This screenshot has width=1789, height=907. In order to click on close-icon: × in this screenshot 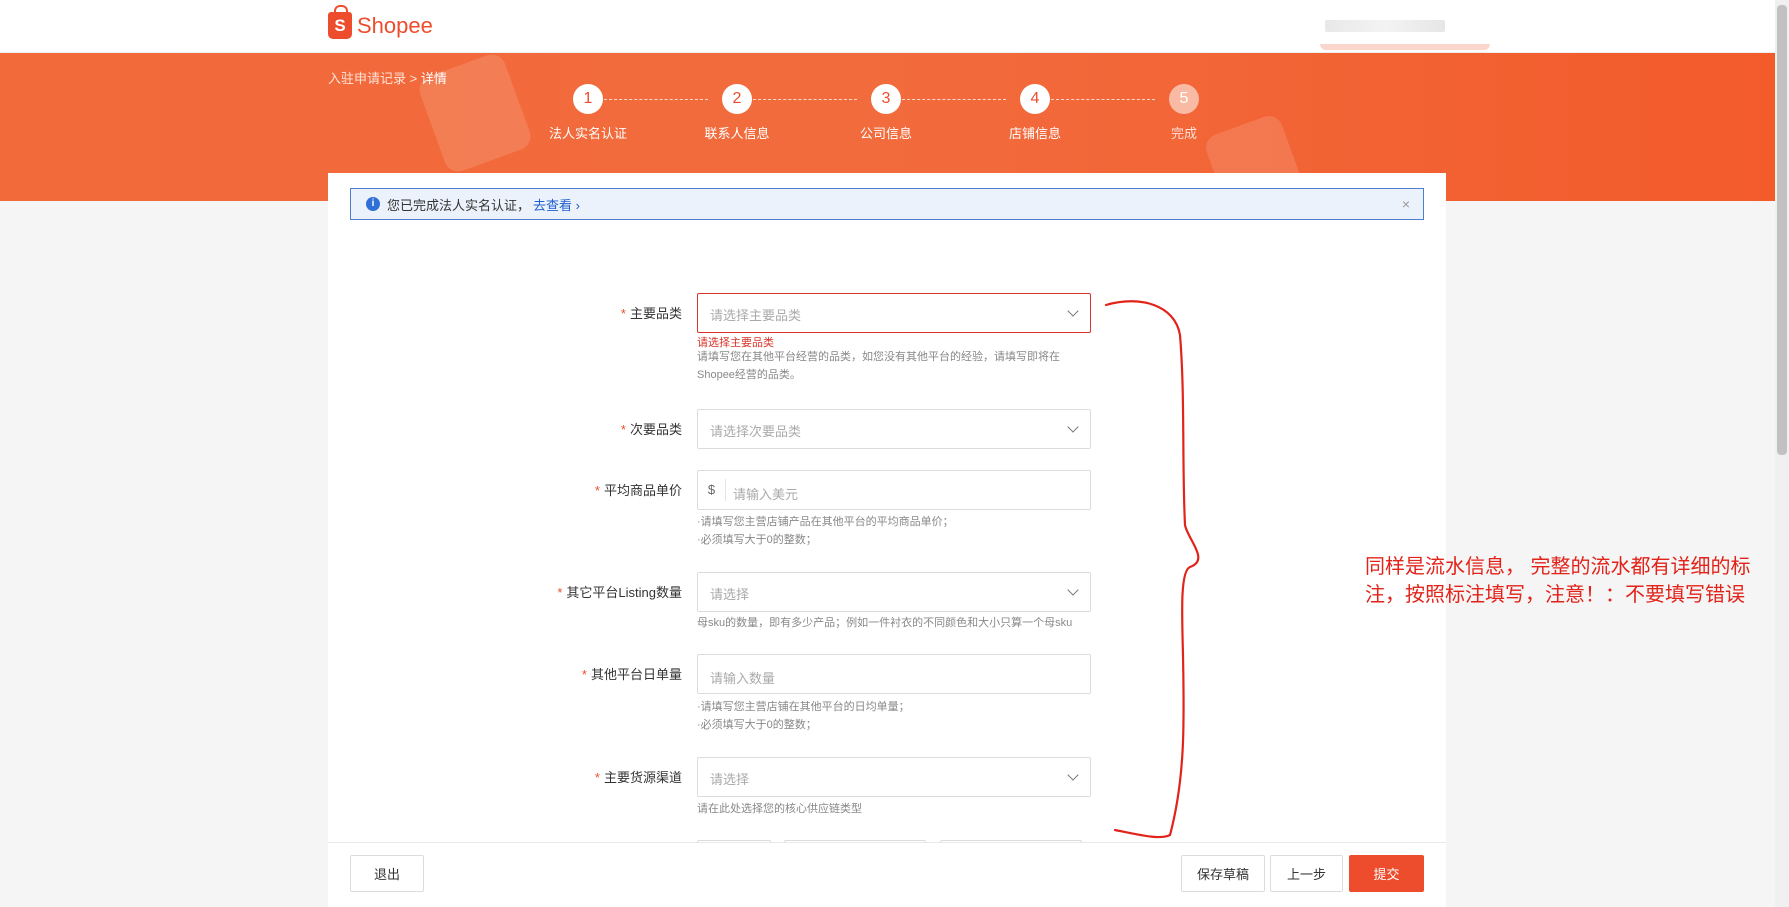, I will do `click(1406, 204)`.